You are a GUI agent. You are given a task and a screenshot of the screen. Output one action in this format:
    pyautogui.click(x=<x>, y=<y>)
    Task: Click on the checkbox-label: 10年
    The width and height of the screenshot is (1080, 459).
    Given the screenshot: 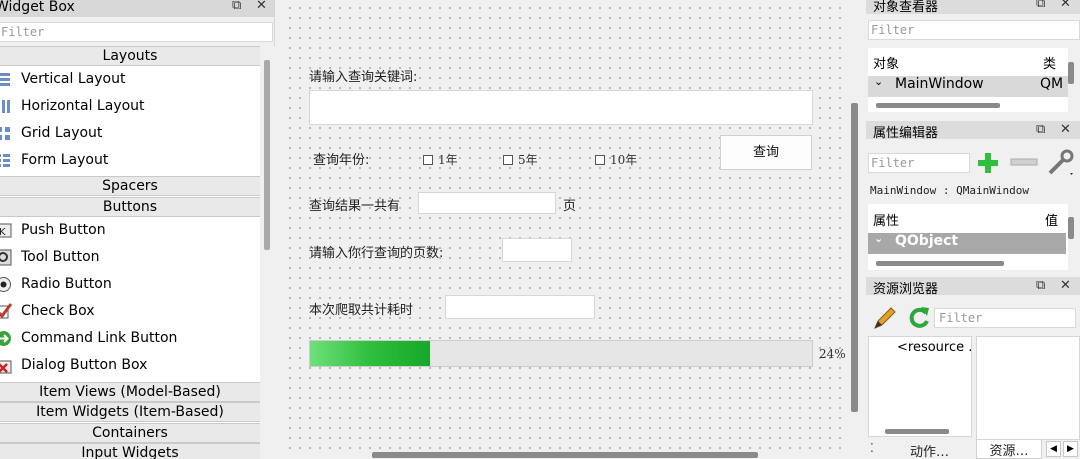 What is the action you would take?
    pyautogui.click(x=624, y=160)
    